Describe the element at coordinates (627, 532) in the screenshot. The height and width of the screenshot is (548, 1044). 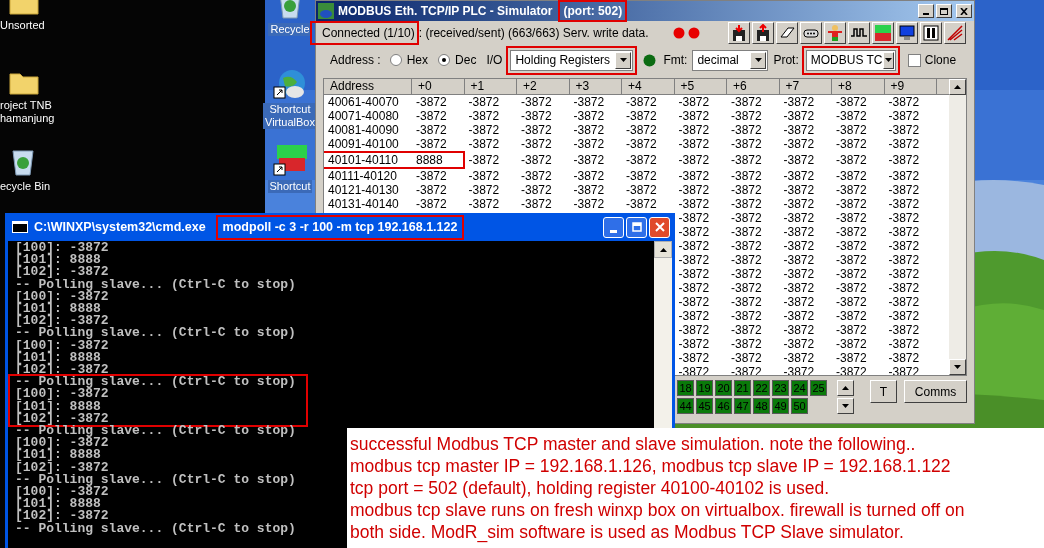
I see `note-text: both side. ModR_sim software is used as Modbus TCP Slave simulator.` at that location.